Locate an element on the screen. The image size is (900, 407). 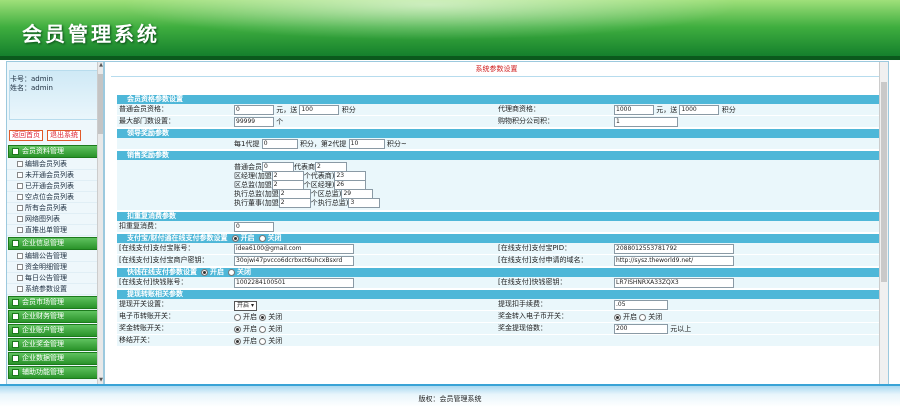
sales-unit-label: 代表商 is located at coordinates (304, 167).